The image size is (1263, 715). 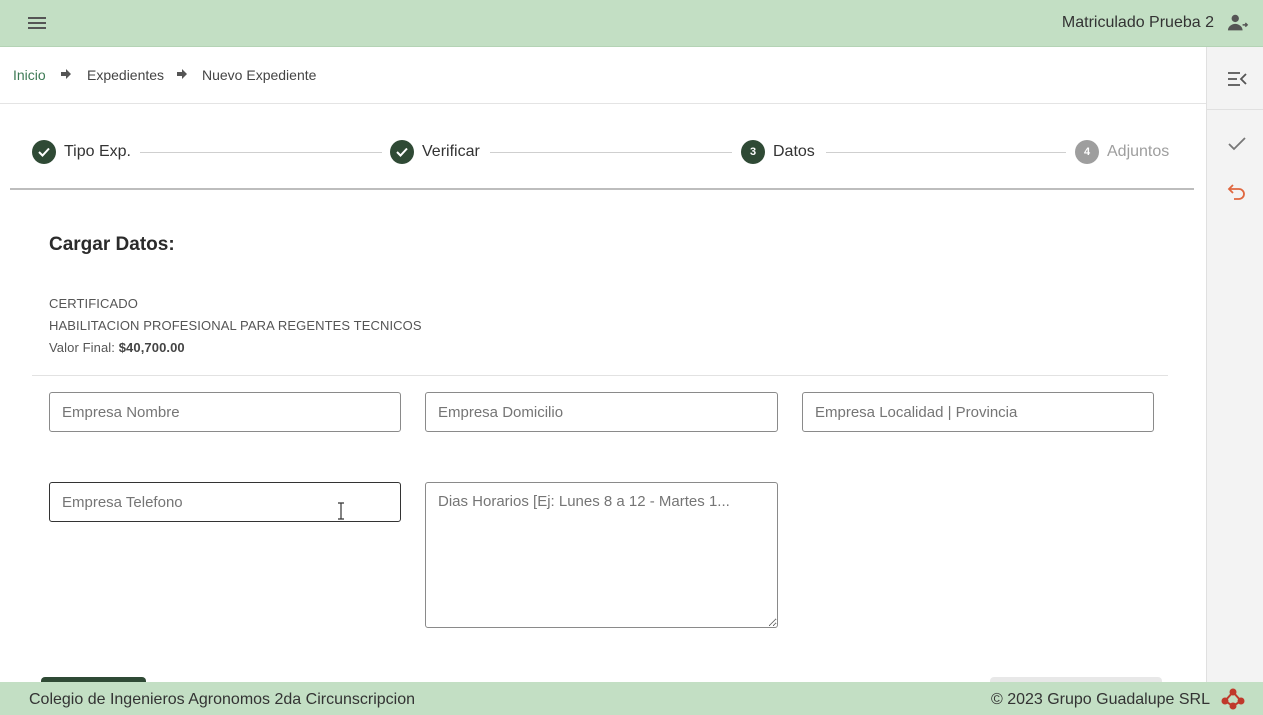 I want to click on empresa-telefono-input, so click(x=225, y=502).